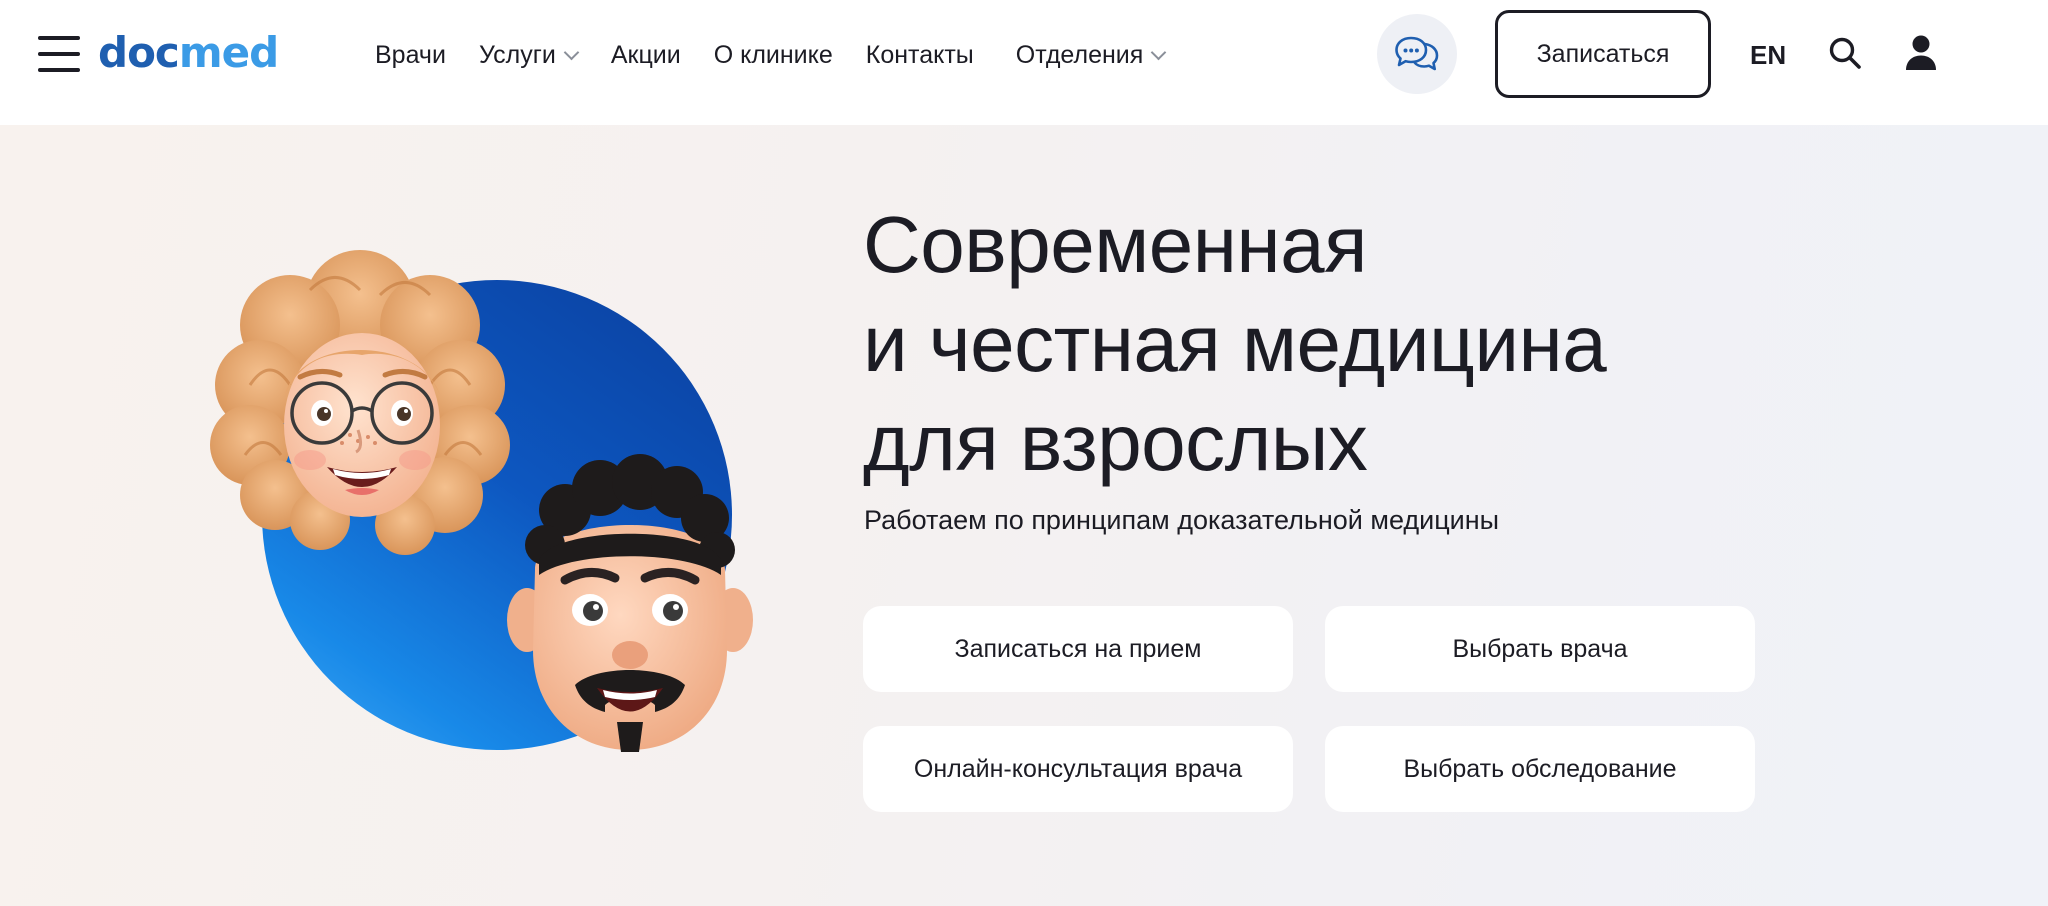  I want to click on nav-item-label: Контакты, so click(919, 55).